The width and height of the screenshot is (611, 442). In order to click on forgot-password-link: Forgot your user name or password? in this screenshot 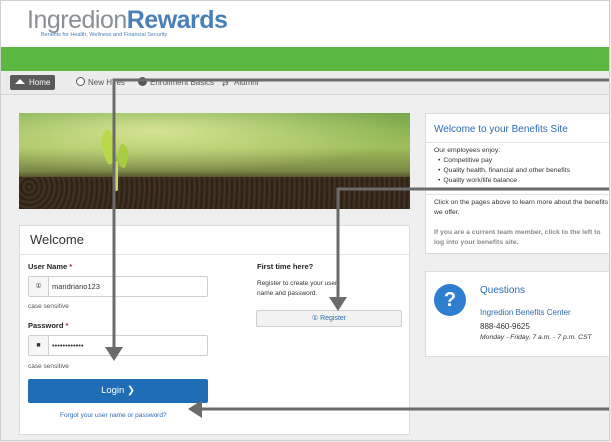, I will do `click(113, 415)`.